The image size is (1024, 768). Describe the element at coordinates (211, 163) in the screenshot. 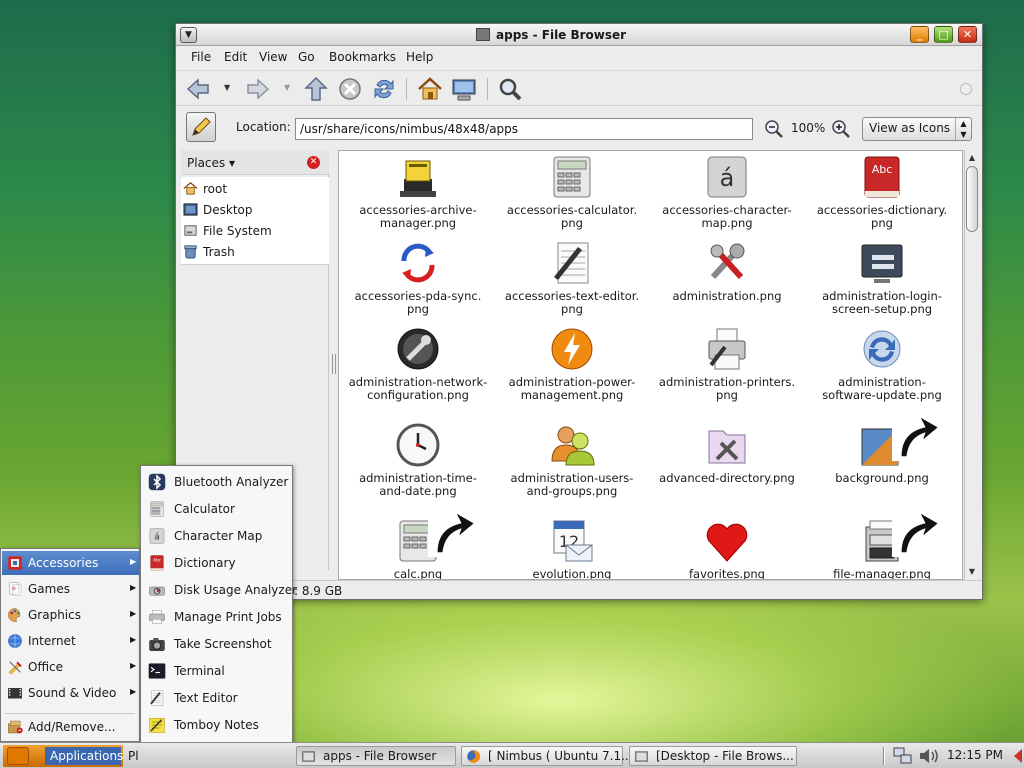

I see `sidebar-title: Places ▾` at that location.